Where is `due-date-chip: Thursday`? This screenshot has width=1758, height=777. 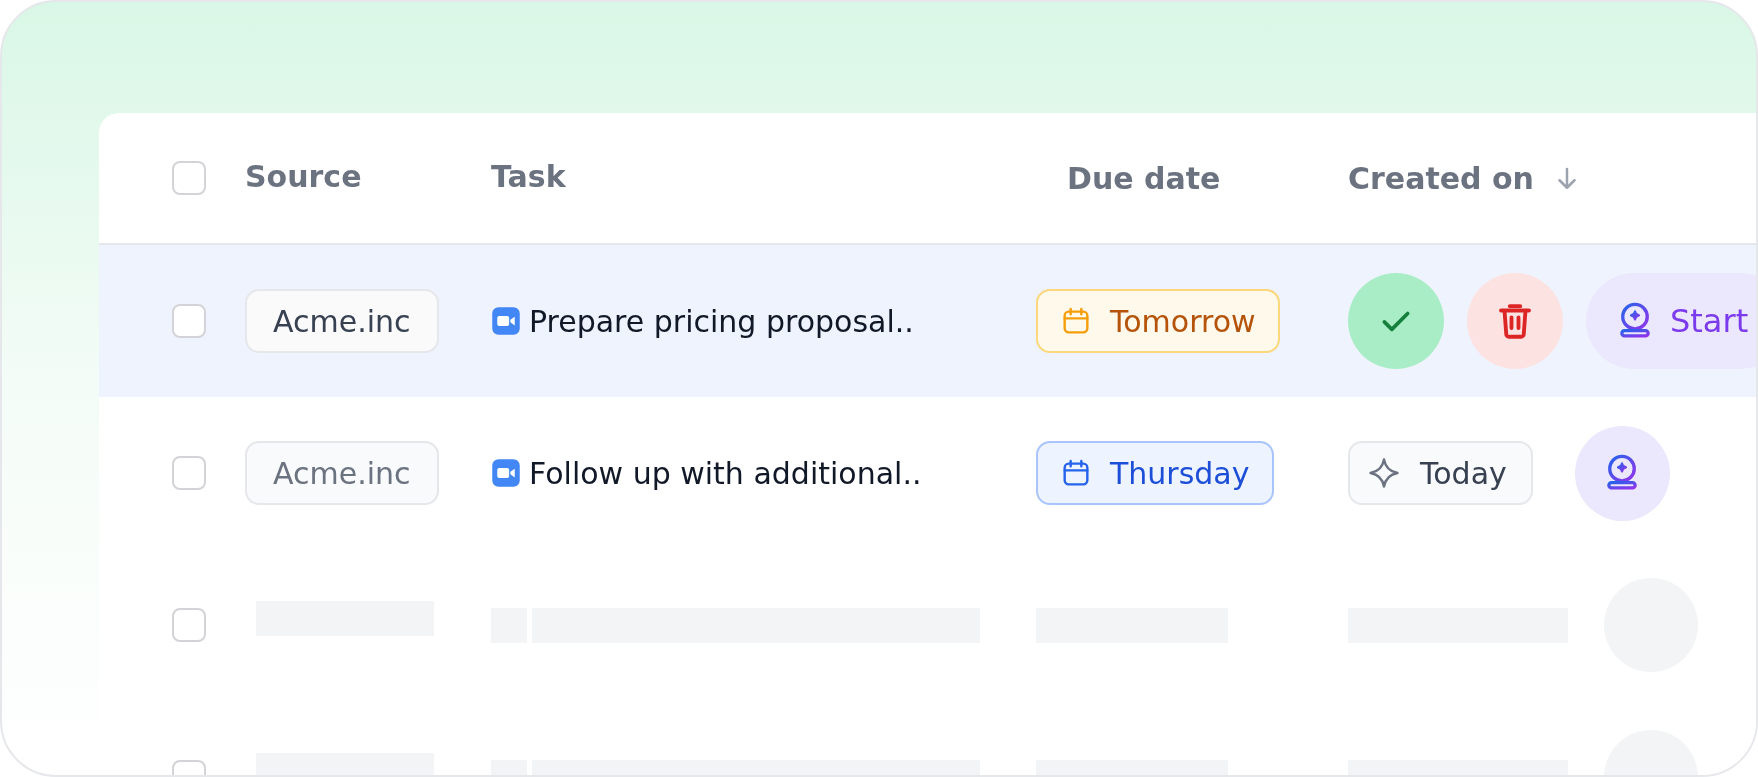 due-date-chip: Thursday is located at coordinates (1155, 473).